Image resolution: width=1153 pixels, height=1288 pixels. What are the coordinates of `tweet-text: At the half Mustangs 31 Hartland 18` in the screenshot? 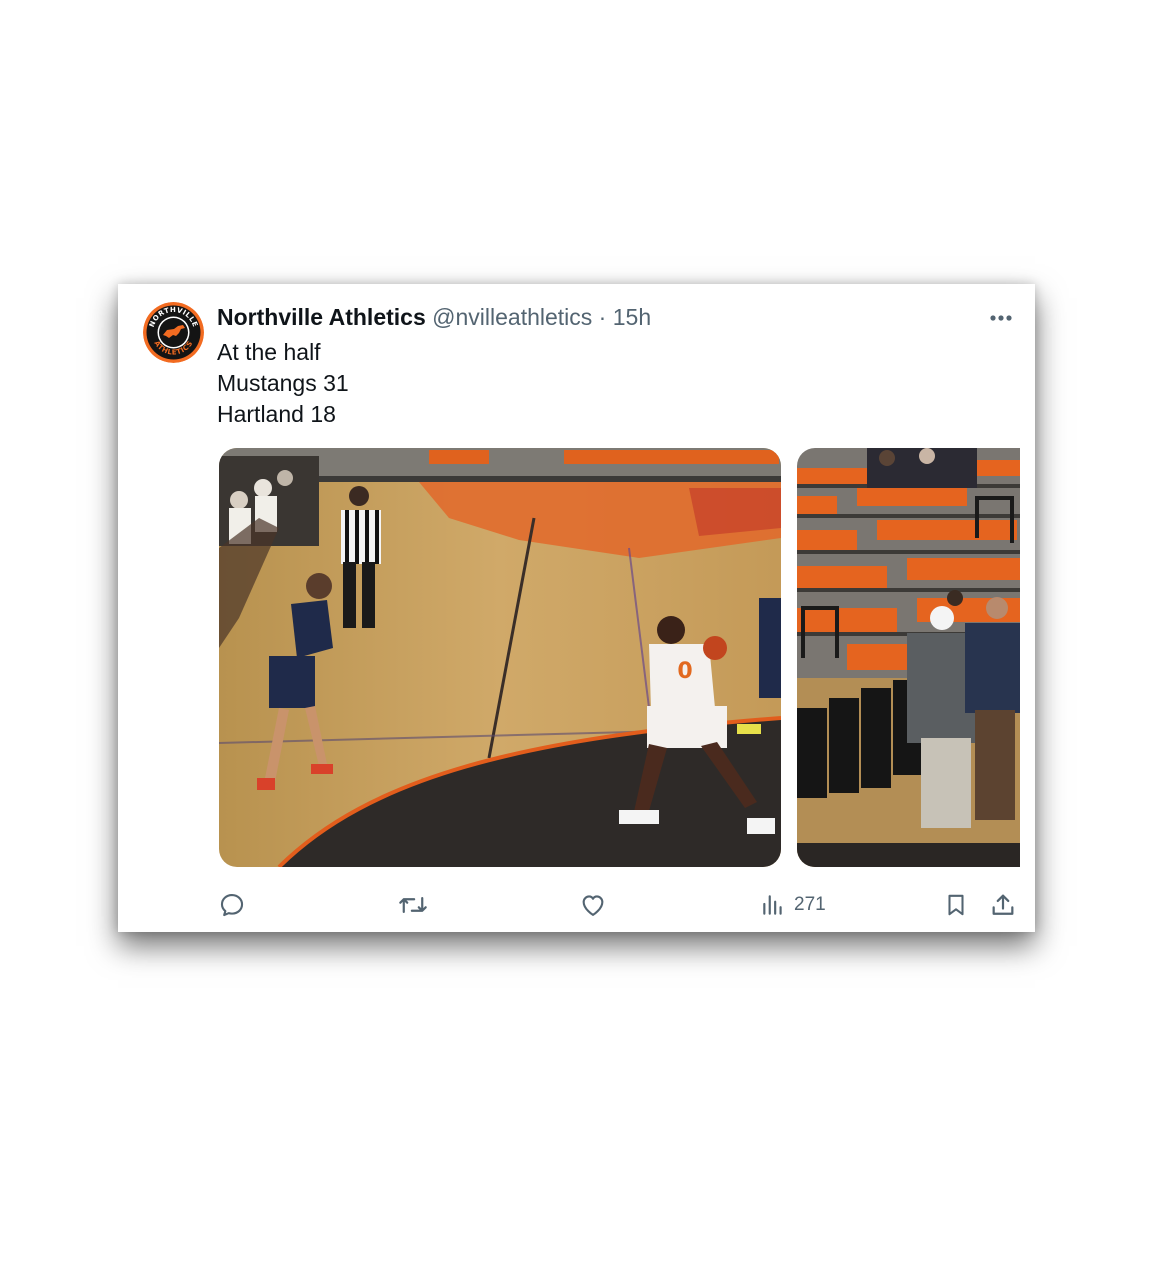 It's located at (283, 383).